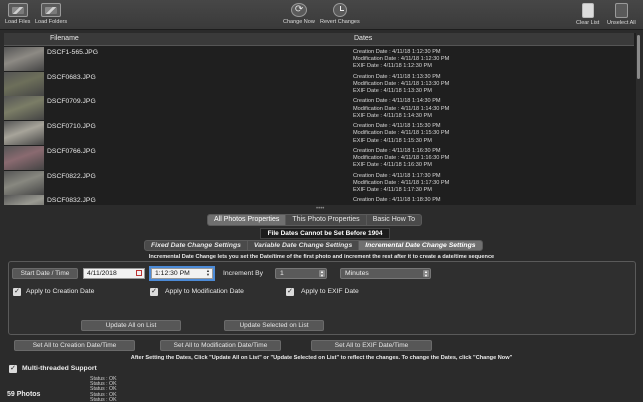 This screenshot has width=643, height=402. I want to click on chevron-updown-icon: ▲ ▼, so click(426, 273).